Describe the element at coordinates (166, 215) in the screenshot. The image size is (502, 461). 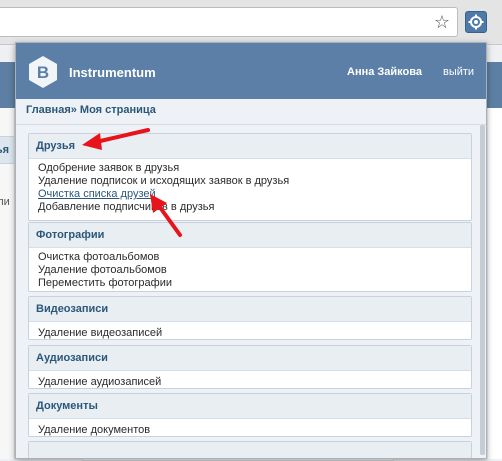
I see `arrow-to-clear-friends` at that location.